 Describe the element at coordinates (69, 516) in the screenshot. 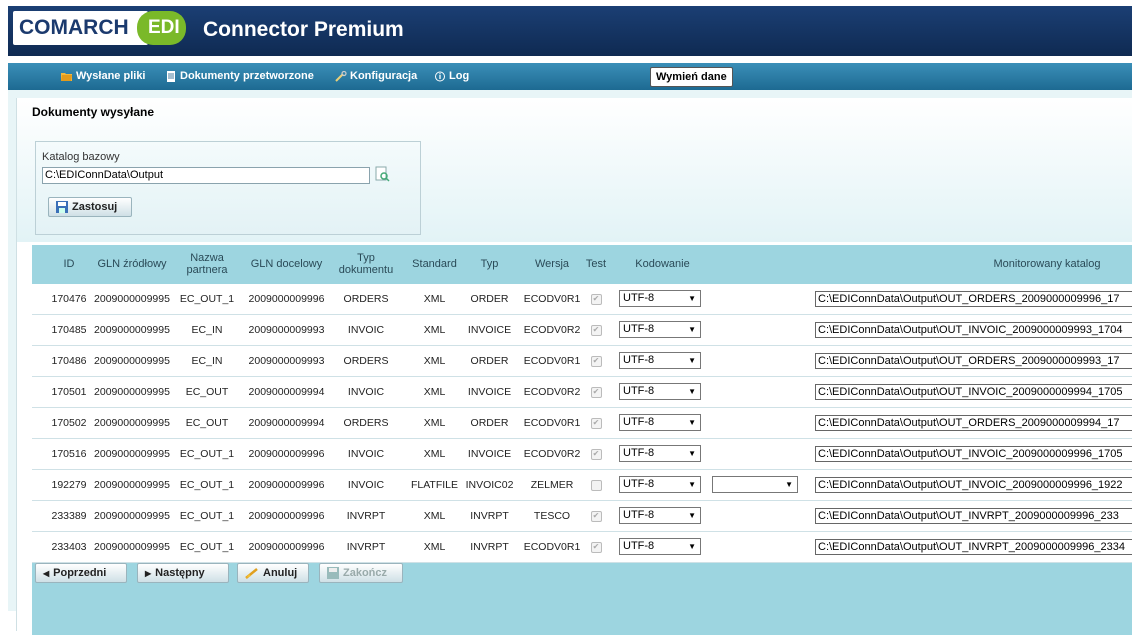

I see `cell-id: 233389` at that location.